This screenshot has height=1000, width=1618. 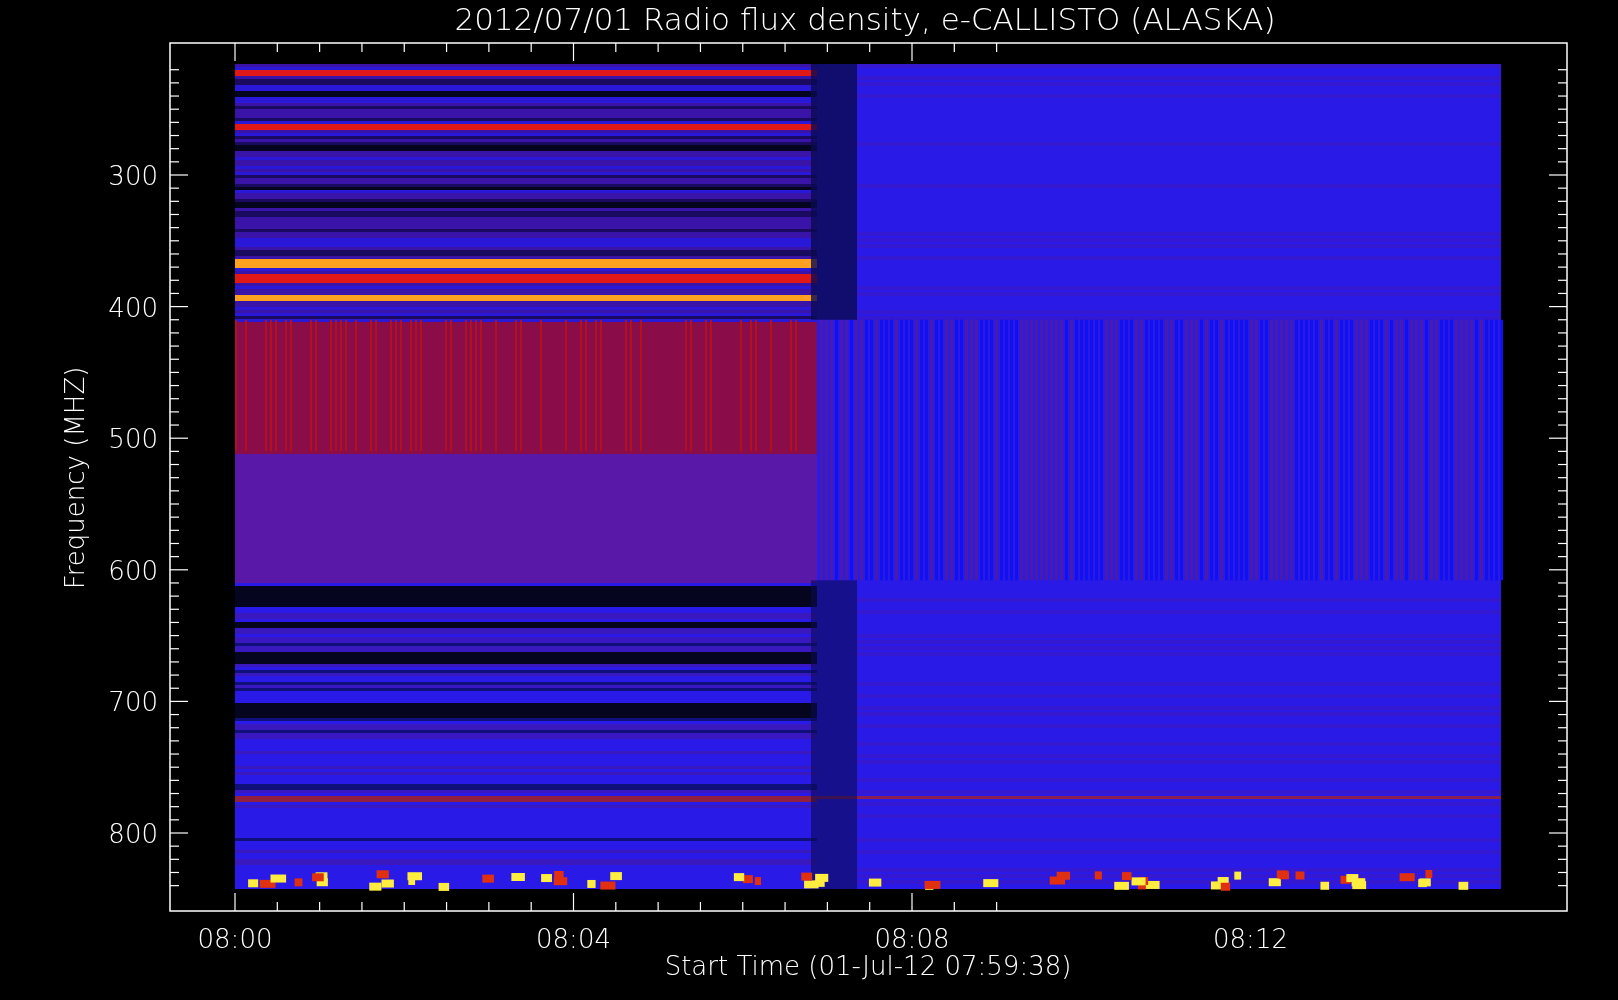 I want to click on tick-label: 300, so click(x=133, y=176).